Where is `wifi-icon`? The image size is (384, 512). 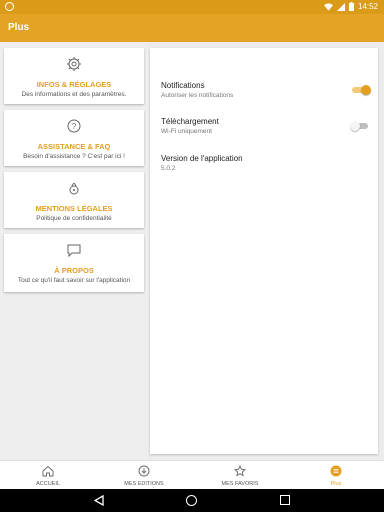
wifi-icon is located at coordinates (328, 6).